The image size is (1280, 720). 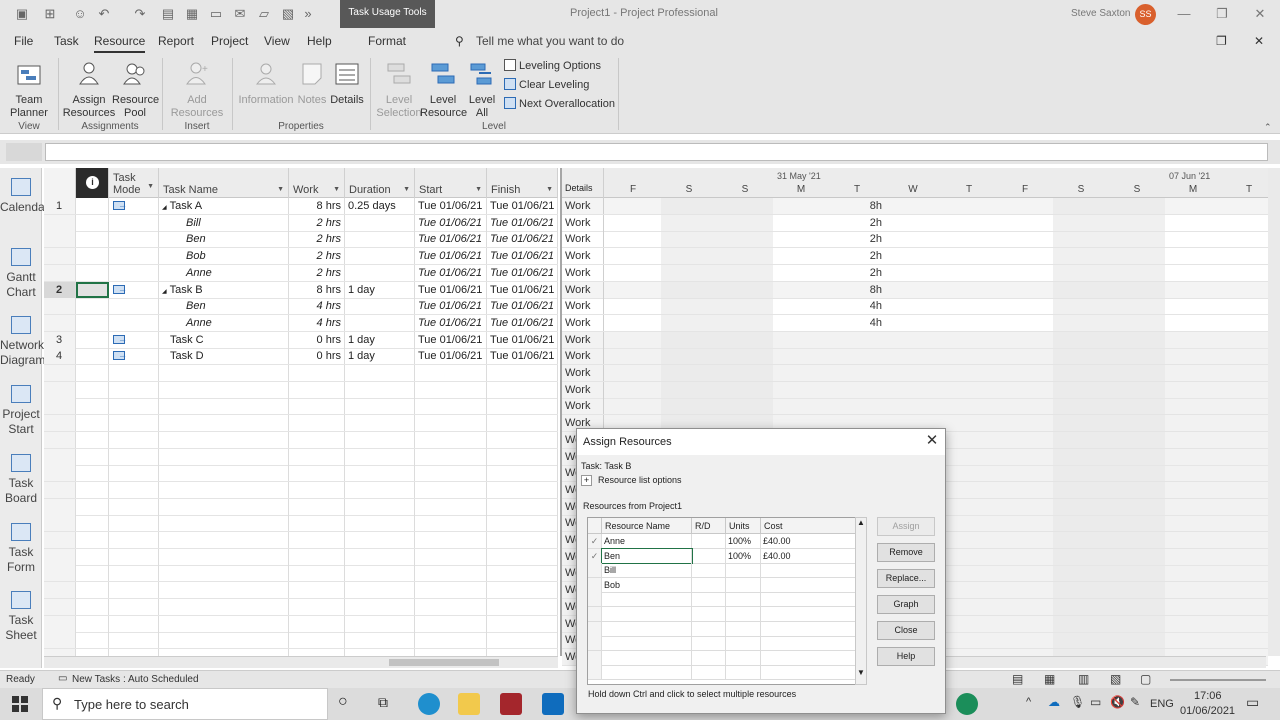 I want to click on expand-icon: +, so click(x=586, y=480).